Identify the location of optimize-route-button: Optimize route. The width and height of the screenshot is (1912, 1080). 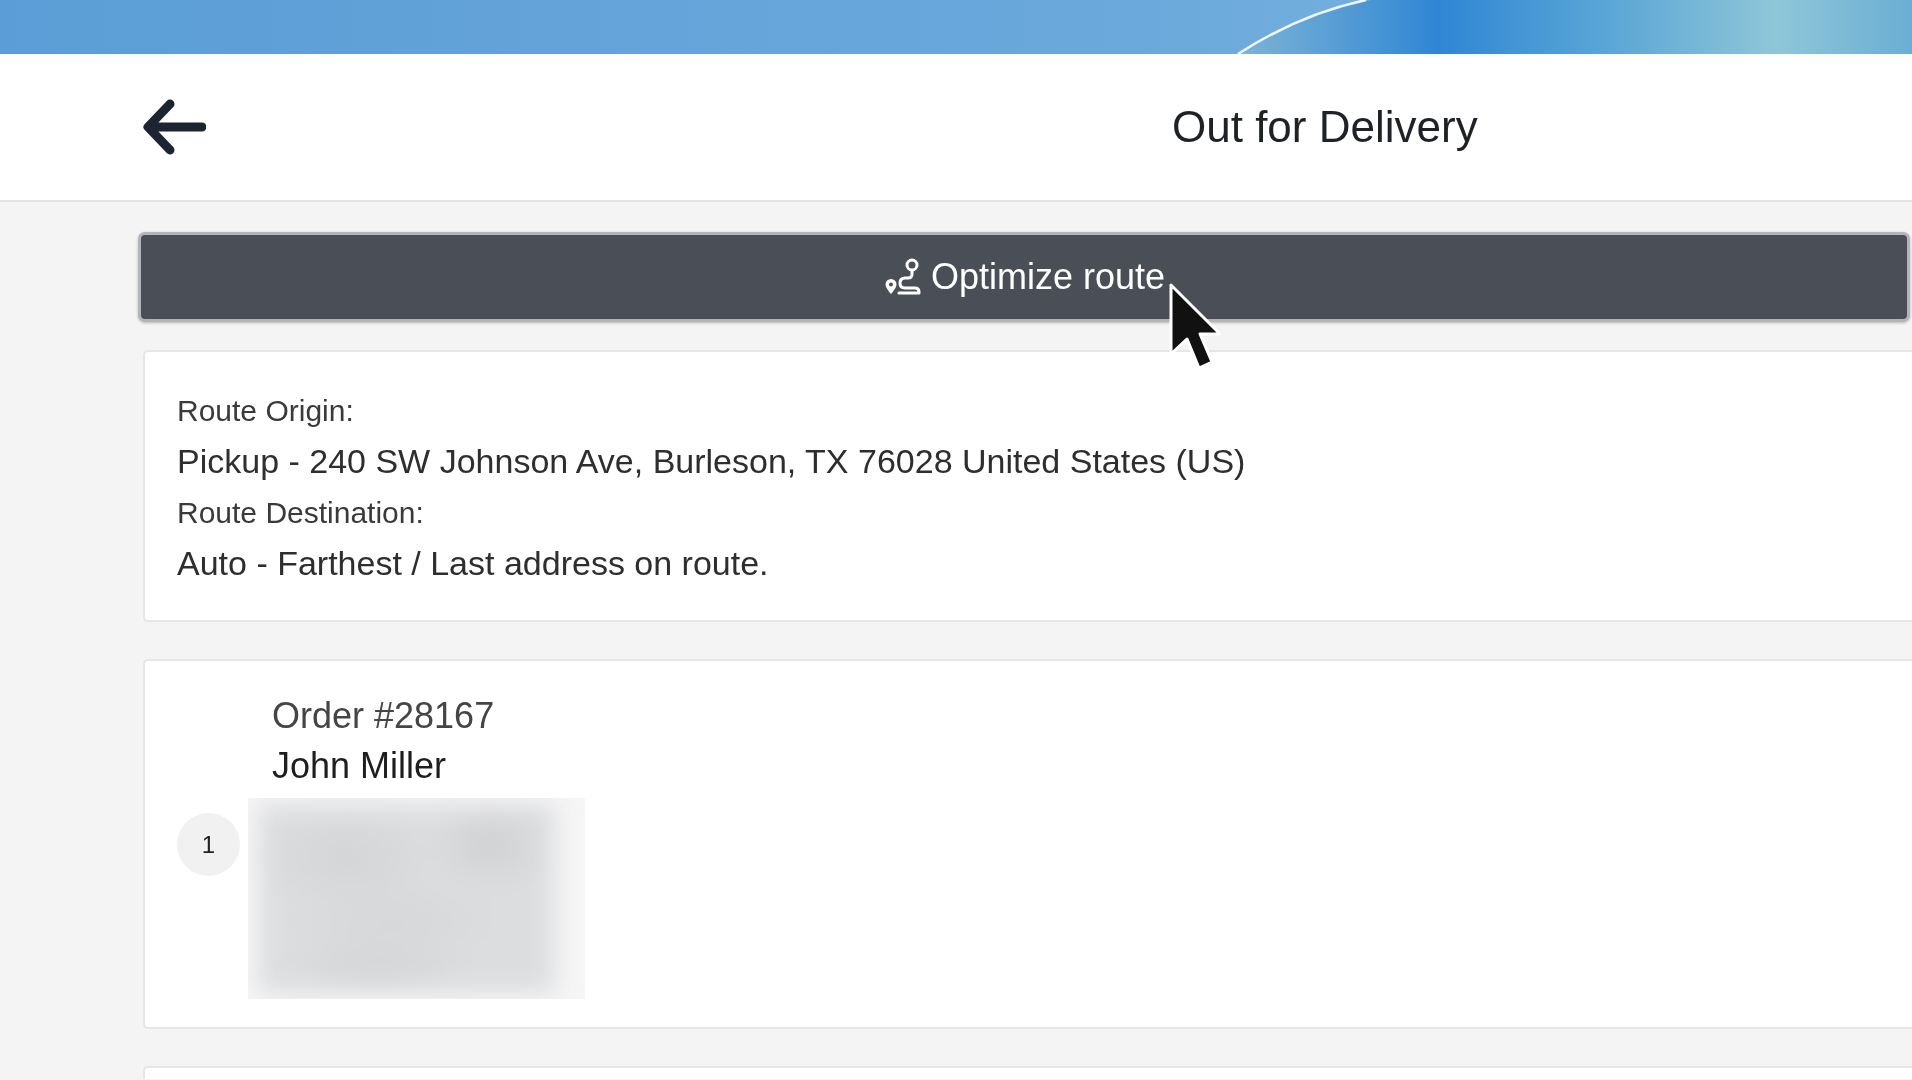
(1024, 277).